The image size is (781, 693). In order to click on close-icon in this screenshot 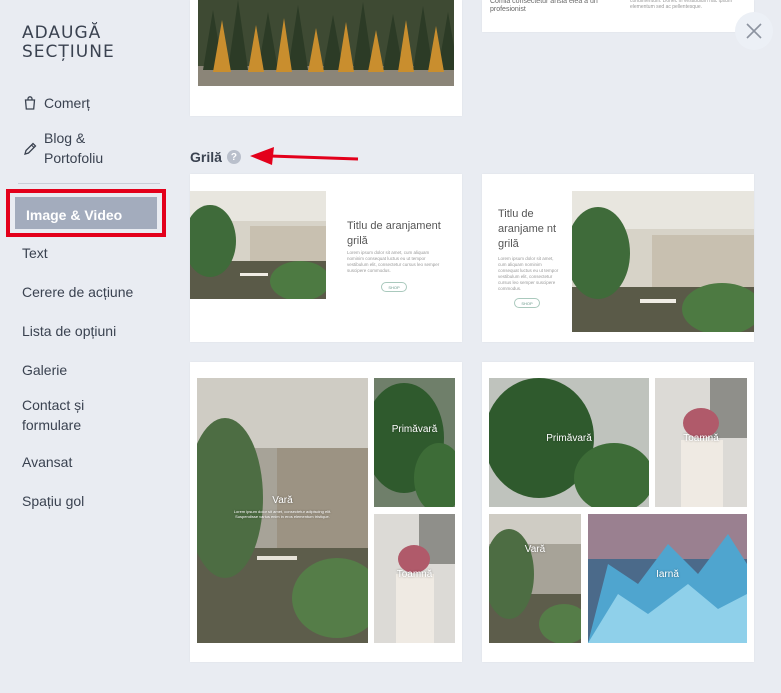, I will do `click(754, 31)`.